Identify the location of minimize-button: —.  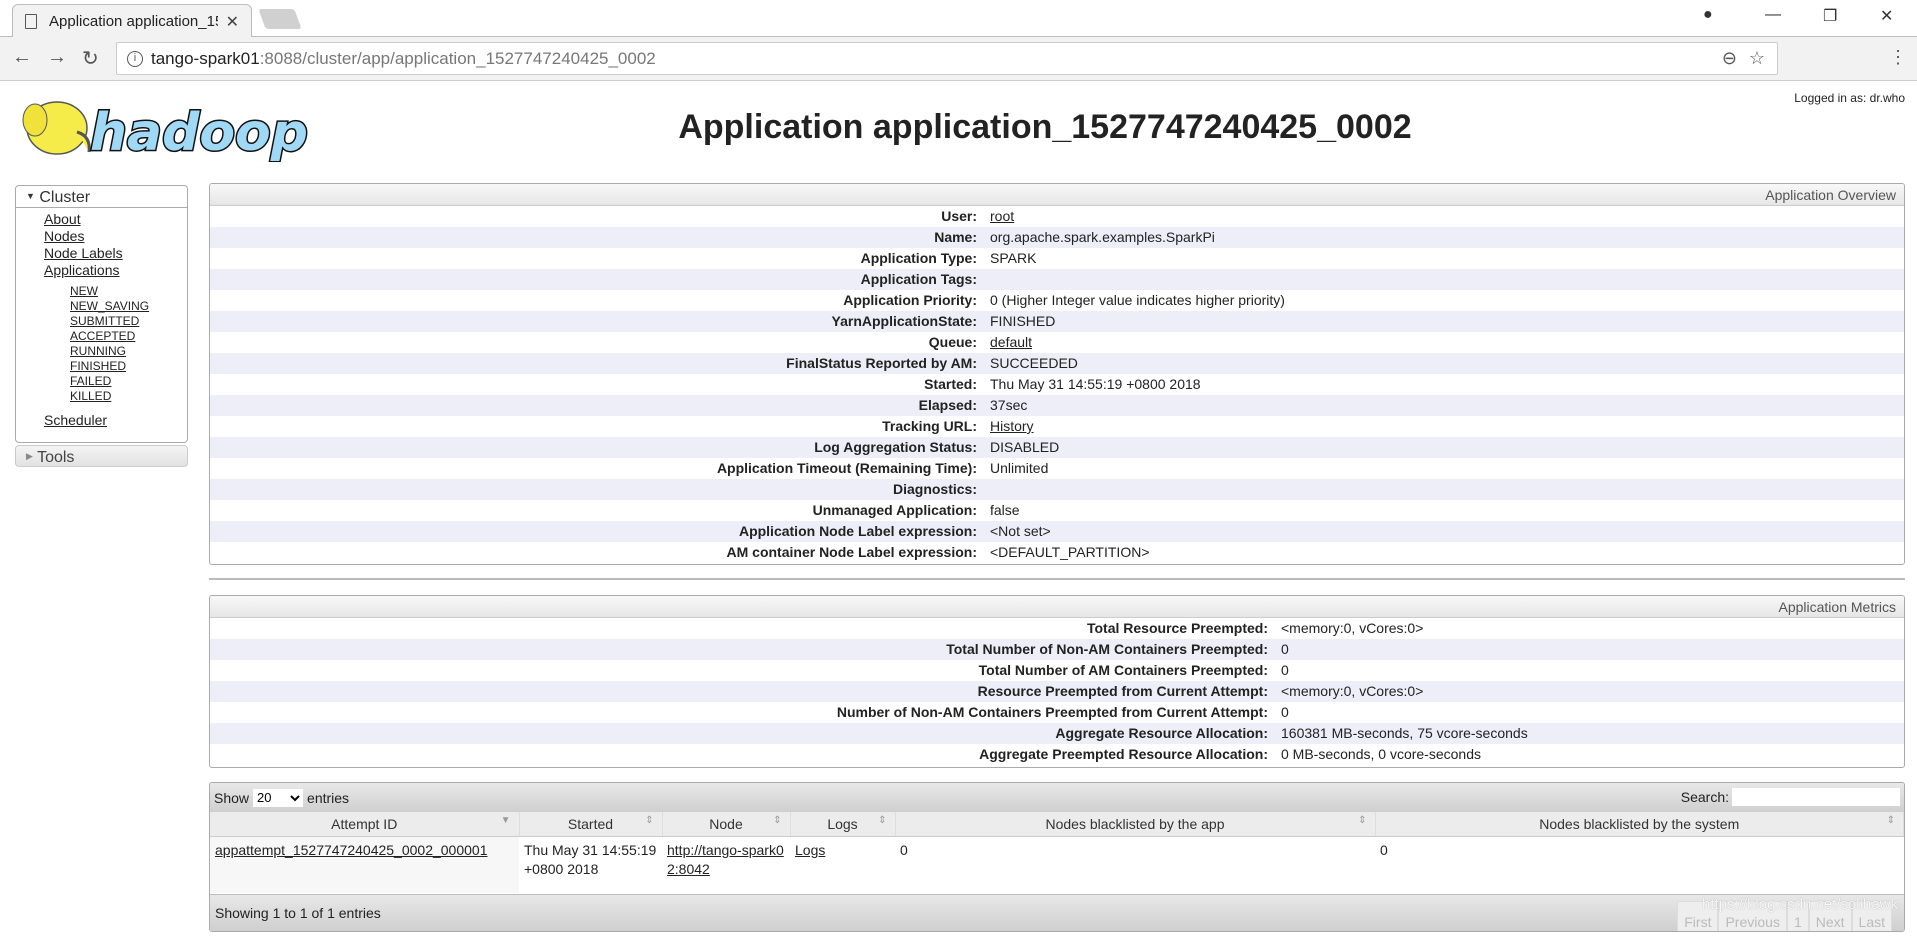
(1773, 15).